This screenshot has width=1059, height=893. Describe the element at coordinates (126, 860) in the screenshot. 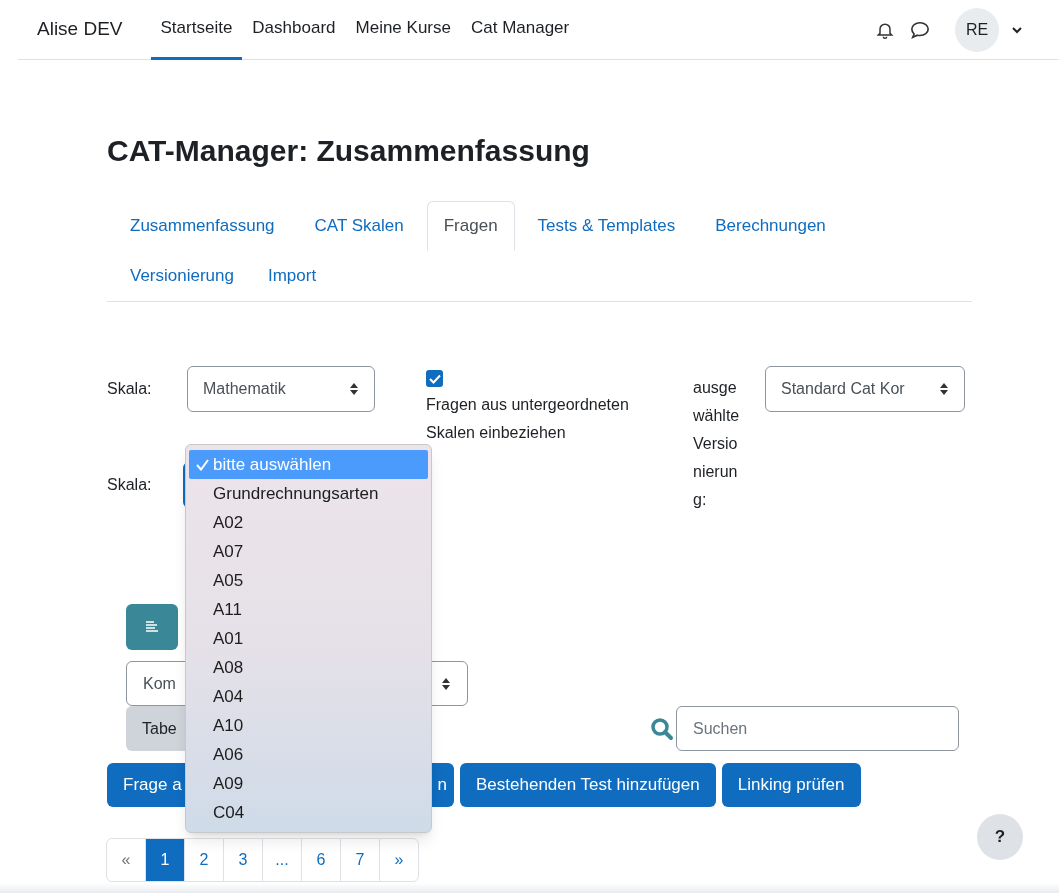

I see `page-link: «` at that location.